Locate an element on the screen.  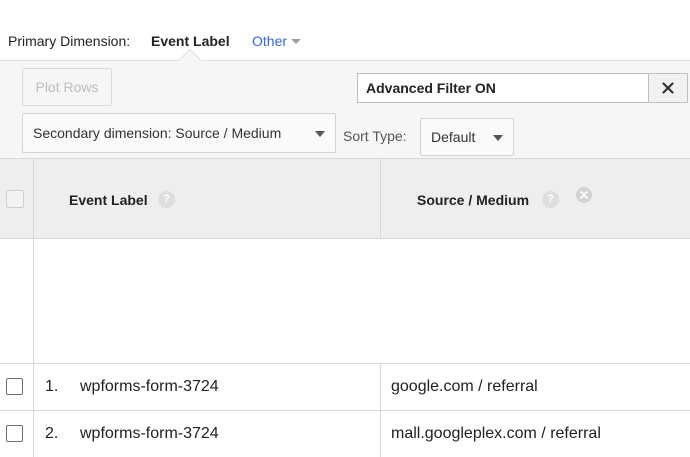
select-all-checkbox is located at coordinates (15, 199).